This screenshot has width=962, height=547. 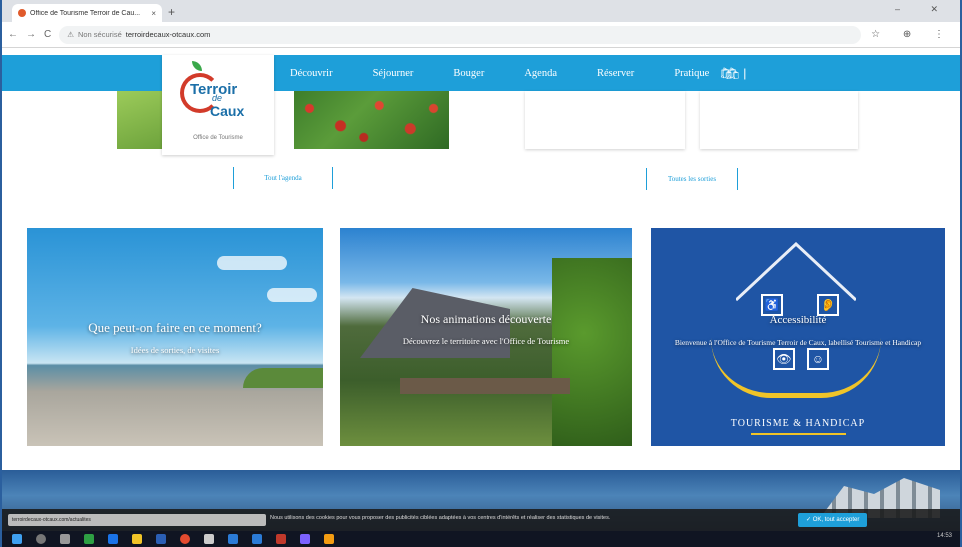 What do you see at coordinates (944, 536) in the screenshot?
I see `system-clock: 14:53` at bounding box center [944, 536].